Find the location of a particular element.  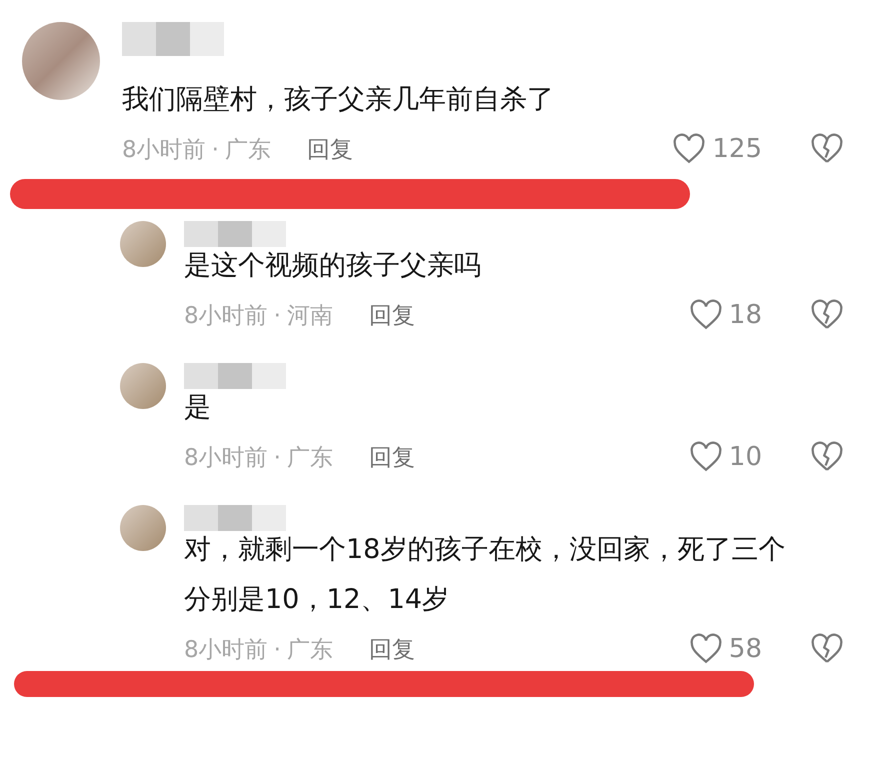

comment-time: 8小时前 · 河南 is located at coordinates (258, 316).